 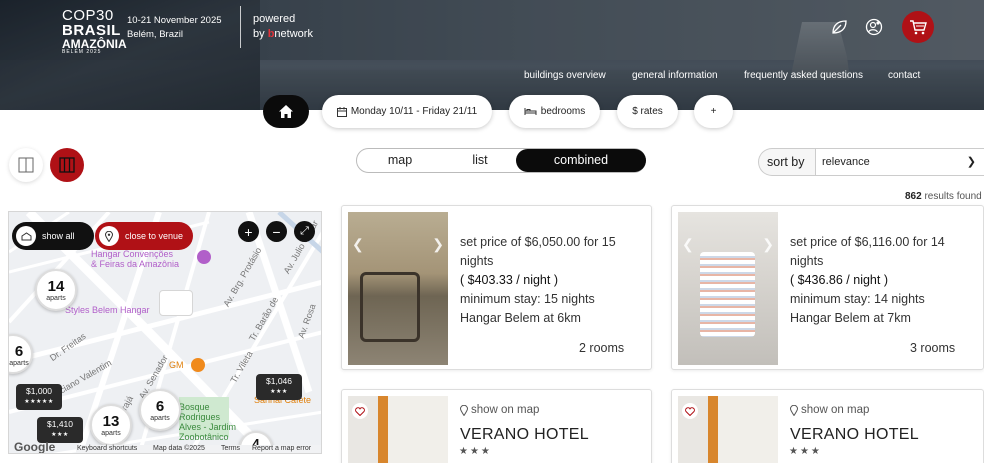 What do you see at coordinates (283, 26) in the screenshot?
I see `powered-by: powered by bnetwork` at bounding box center [283, 26].